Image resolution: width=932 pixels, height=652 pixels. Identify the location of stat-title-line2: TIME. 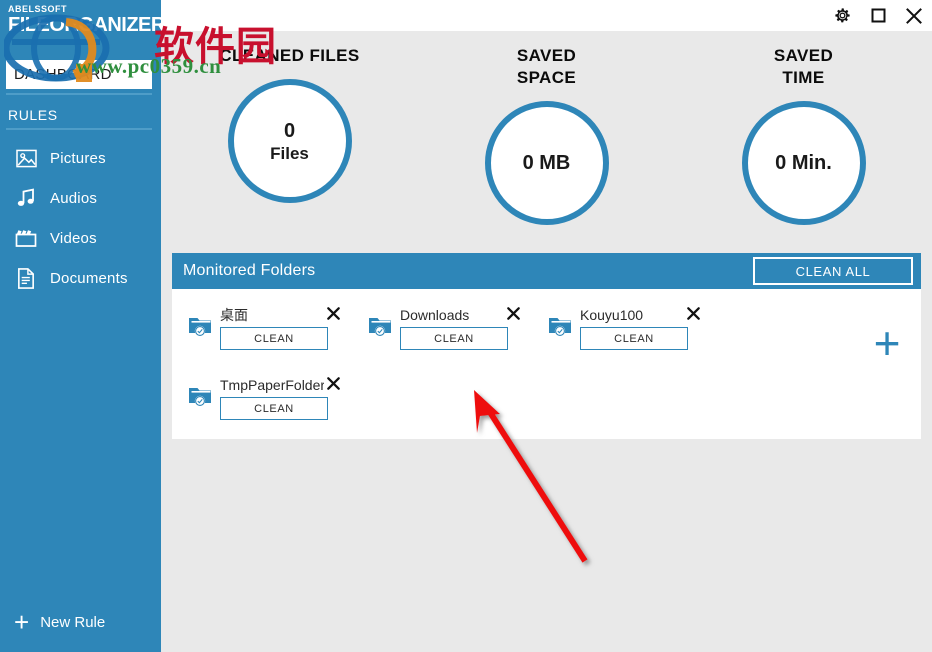
(803, 77).